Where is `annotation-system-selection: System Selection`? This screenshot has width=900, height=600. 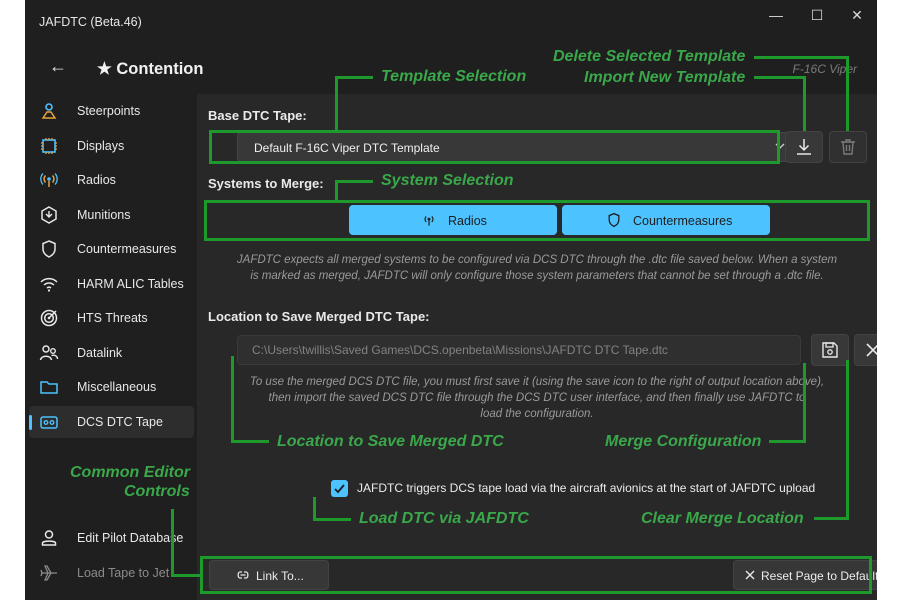
annotation-system-selection: System Selection is located at coordinates (447, 180).